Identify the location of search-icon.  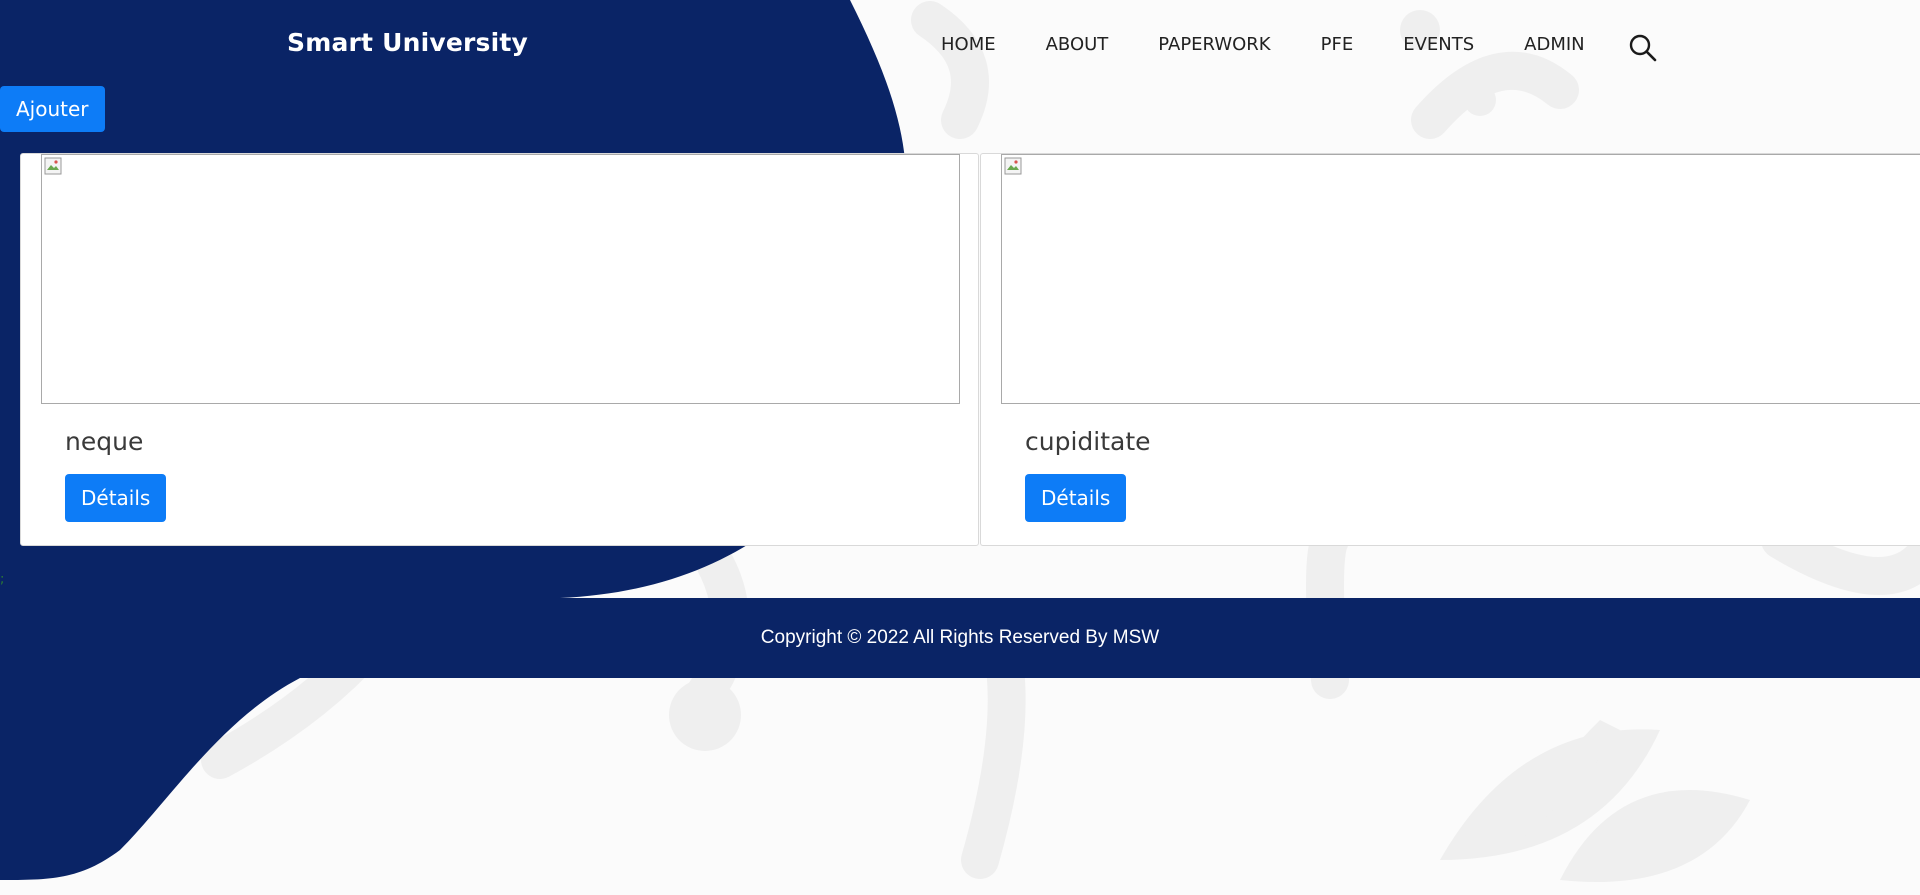
(1643, 48).